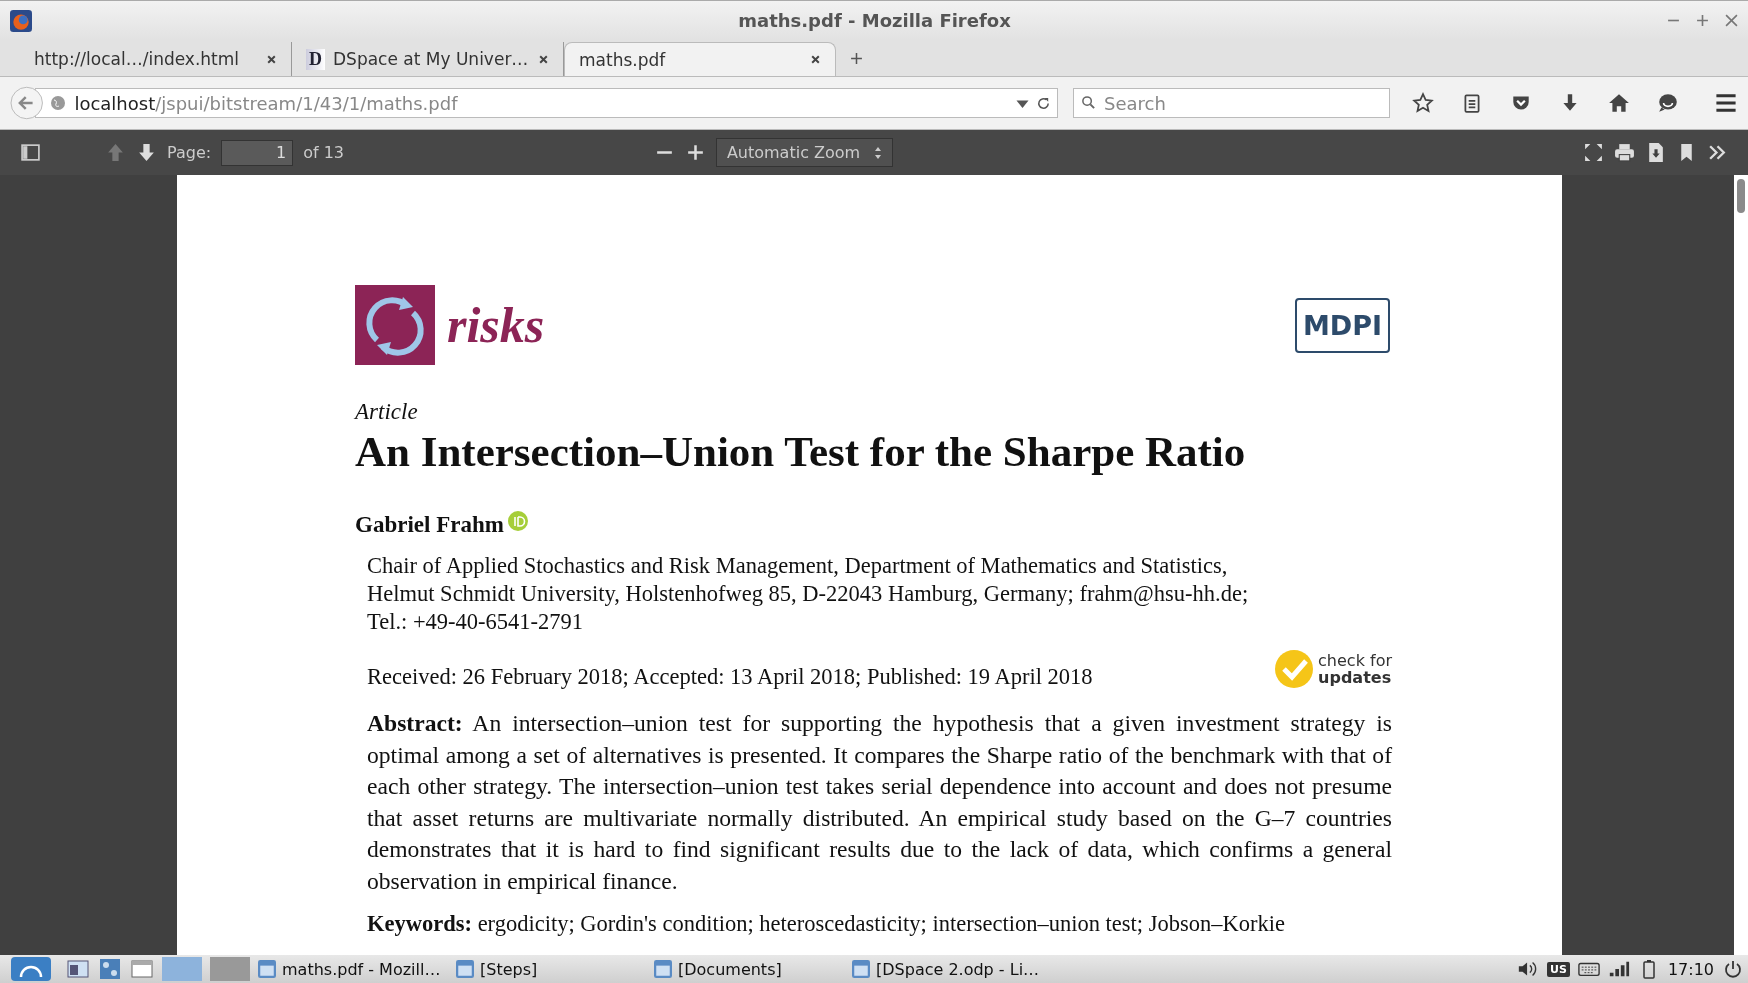 The image size is (1748, 983). I want to click on browser-tab: http://local…/index.html, so click(156, 59).